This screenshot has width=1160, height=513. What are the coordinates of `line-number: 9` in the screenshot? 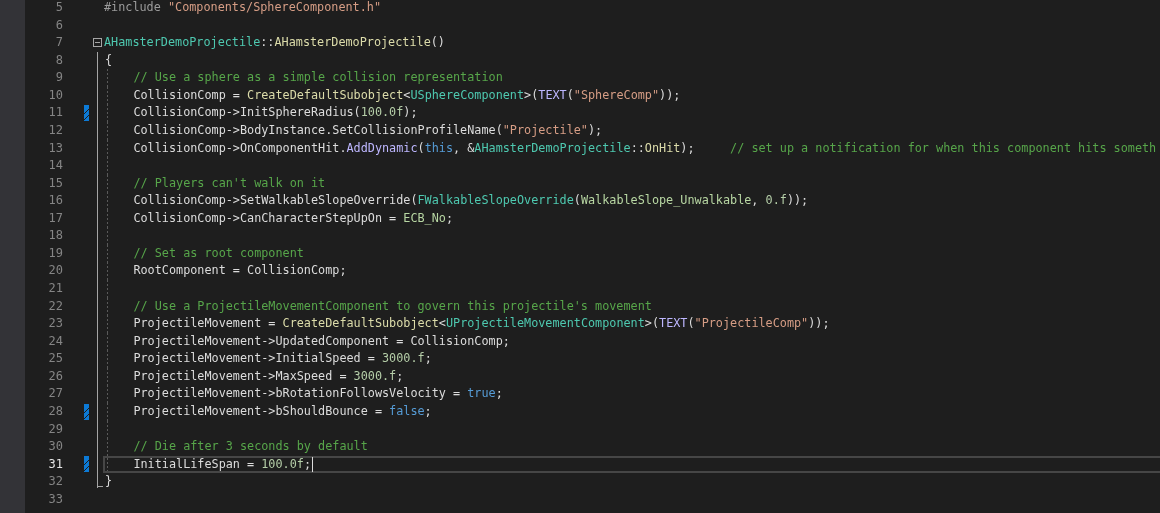 It's located at (58, 78).